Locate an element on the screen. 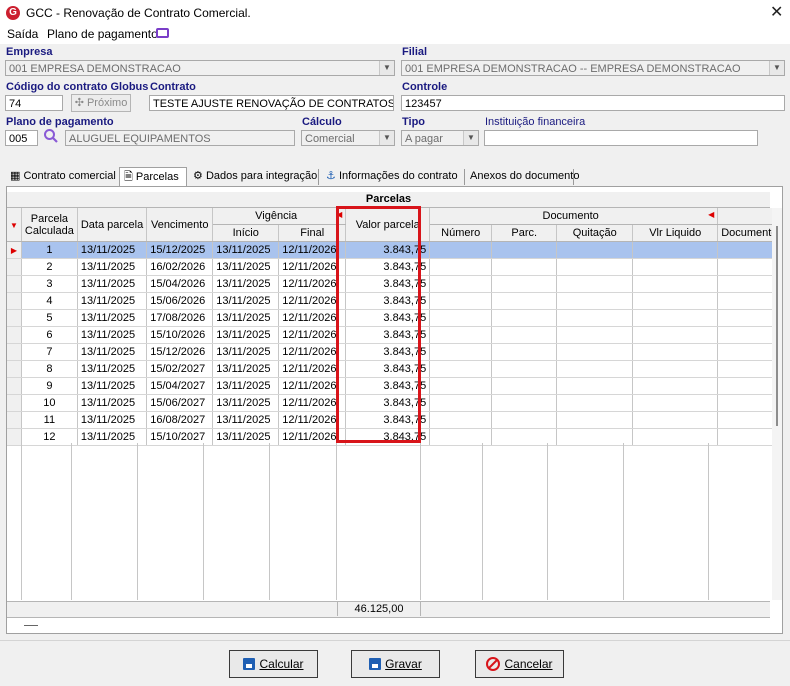 The width and height of the screenshot is (790, 686). menu-item-saida: Saída is located at coordinates (22, 34).